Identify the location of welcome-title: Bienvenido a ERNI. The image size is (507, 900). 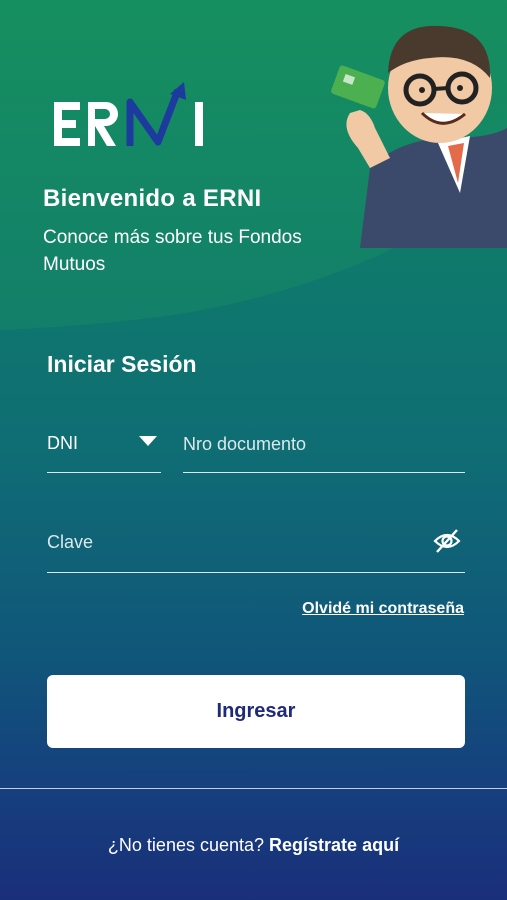
(152, 198).